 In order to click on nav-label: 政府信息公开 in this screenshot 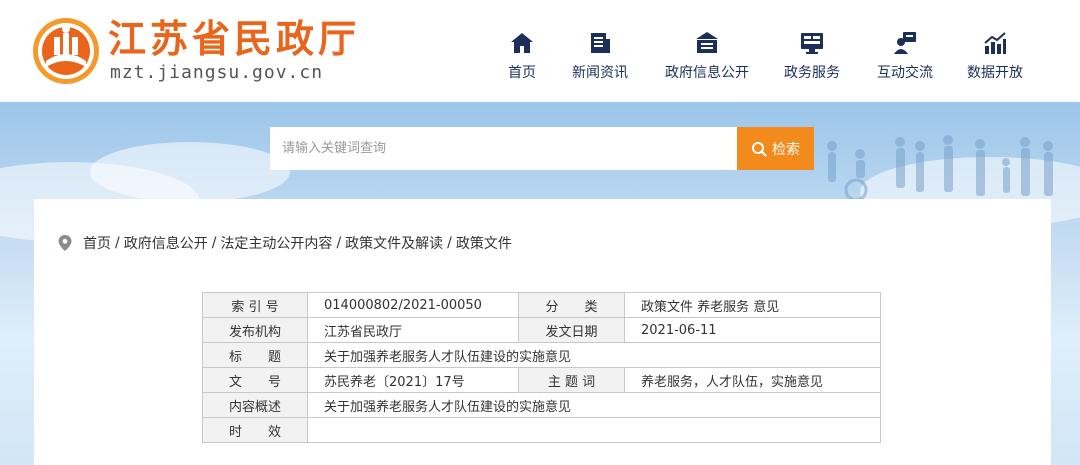, I will do `click(707, 73)`.